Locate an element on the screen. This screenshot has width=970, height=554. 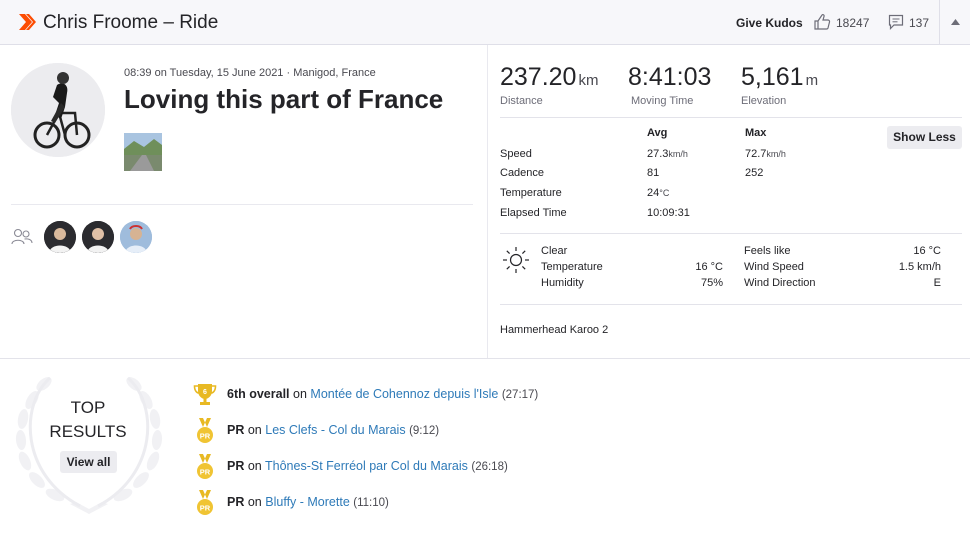
cadence-avg: 81 is located at coordinates (653, 173).